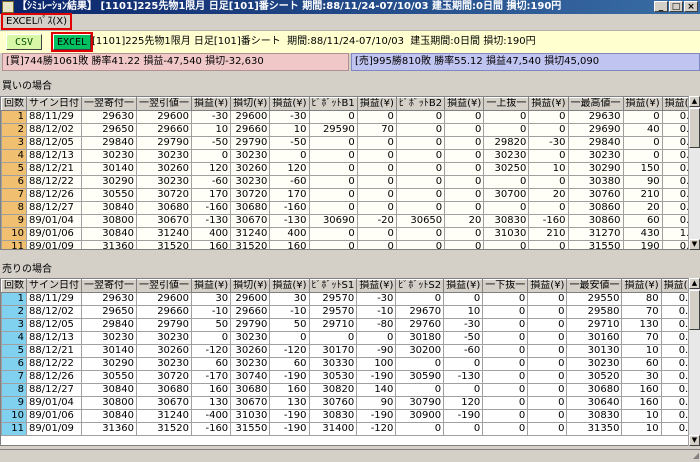  Describe the element at coordinates (333, 390) in the screenshot. I see `table-cell: 30820` at that location.